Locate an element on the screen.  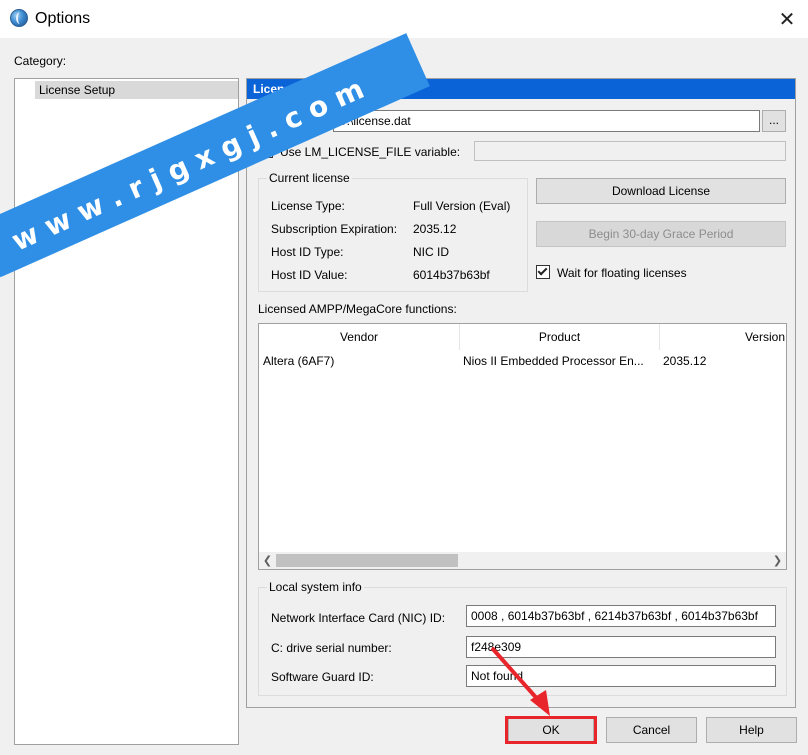
drive-serial-field: f248e309 is located at coordinates (621, 647).